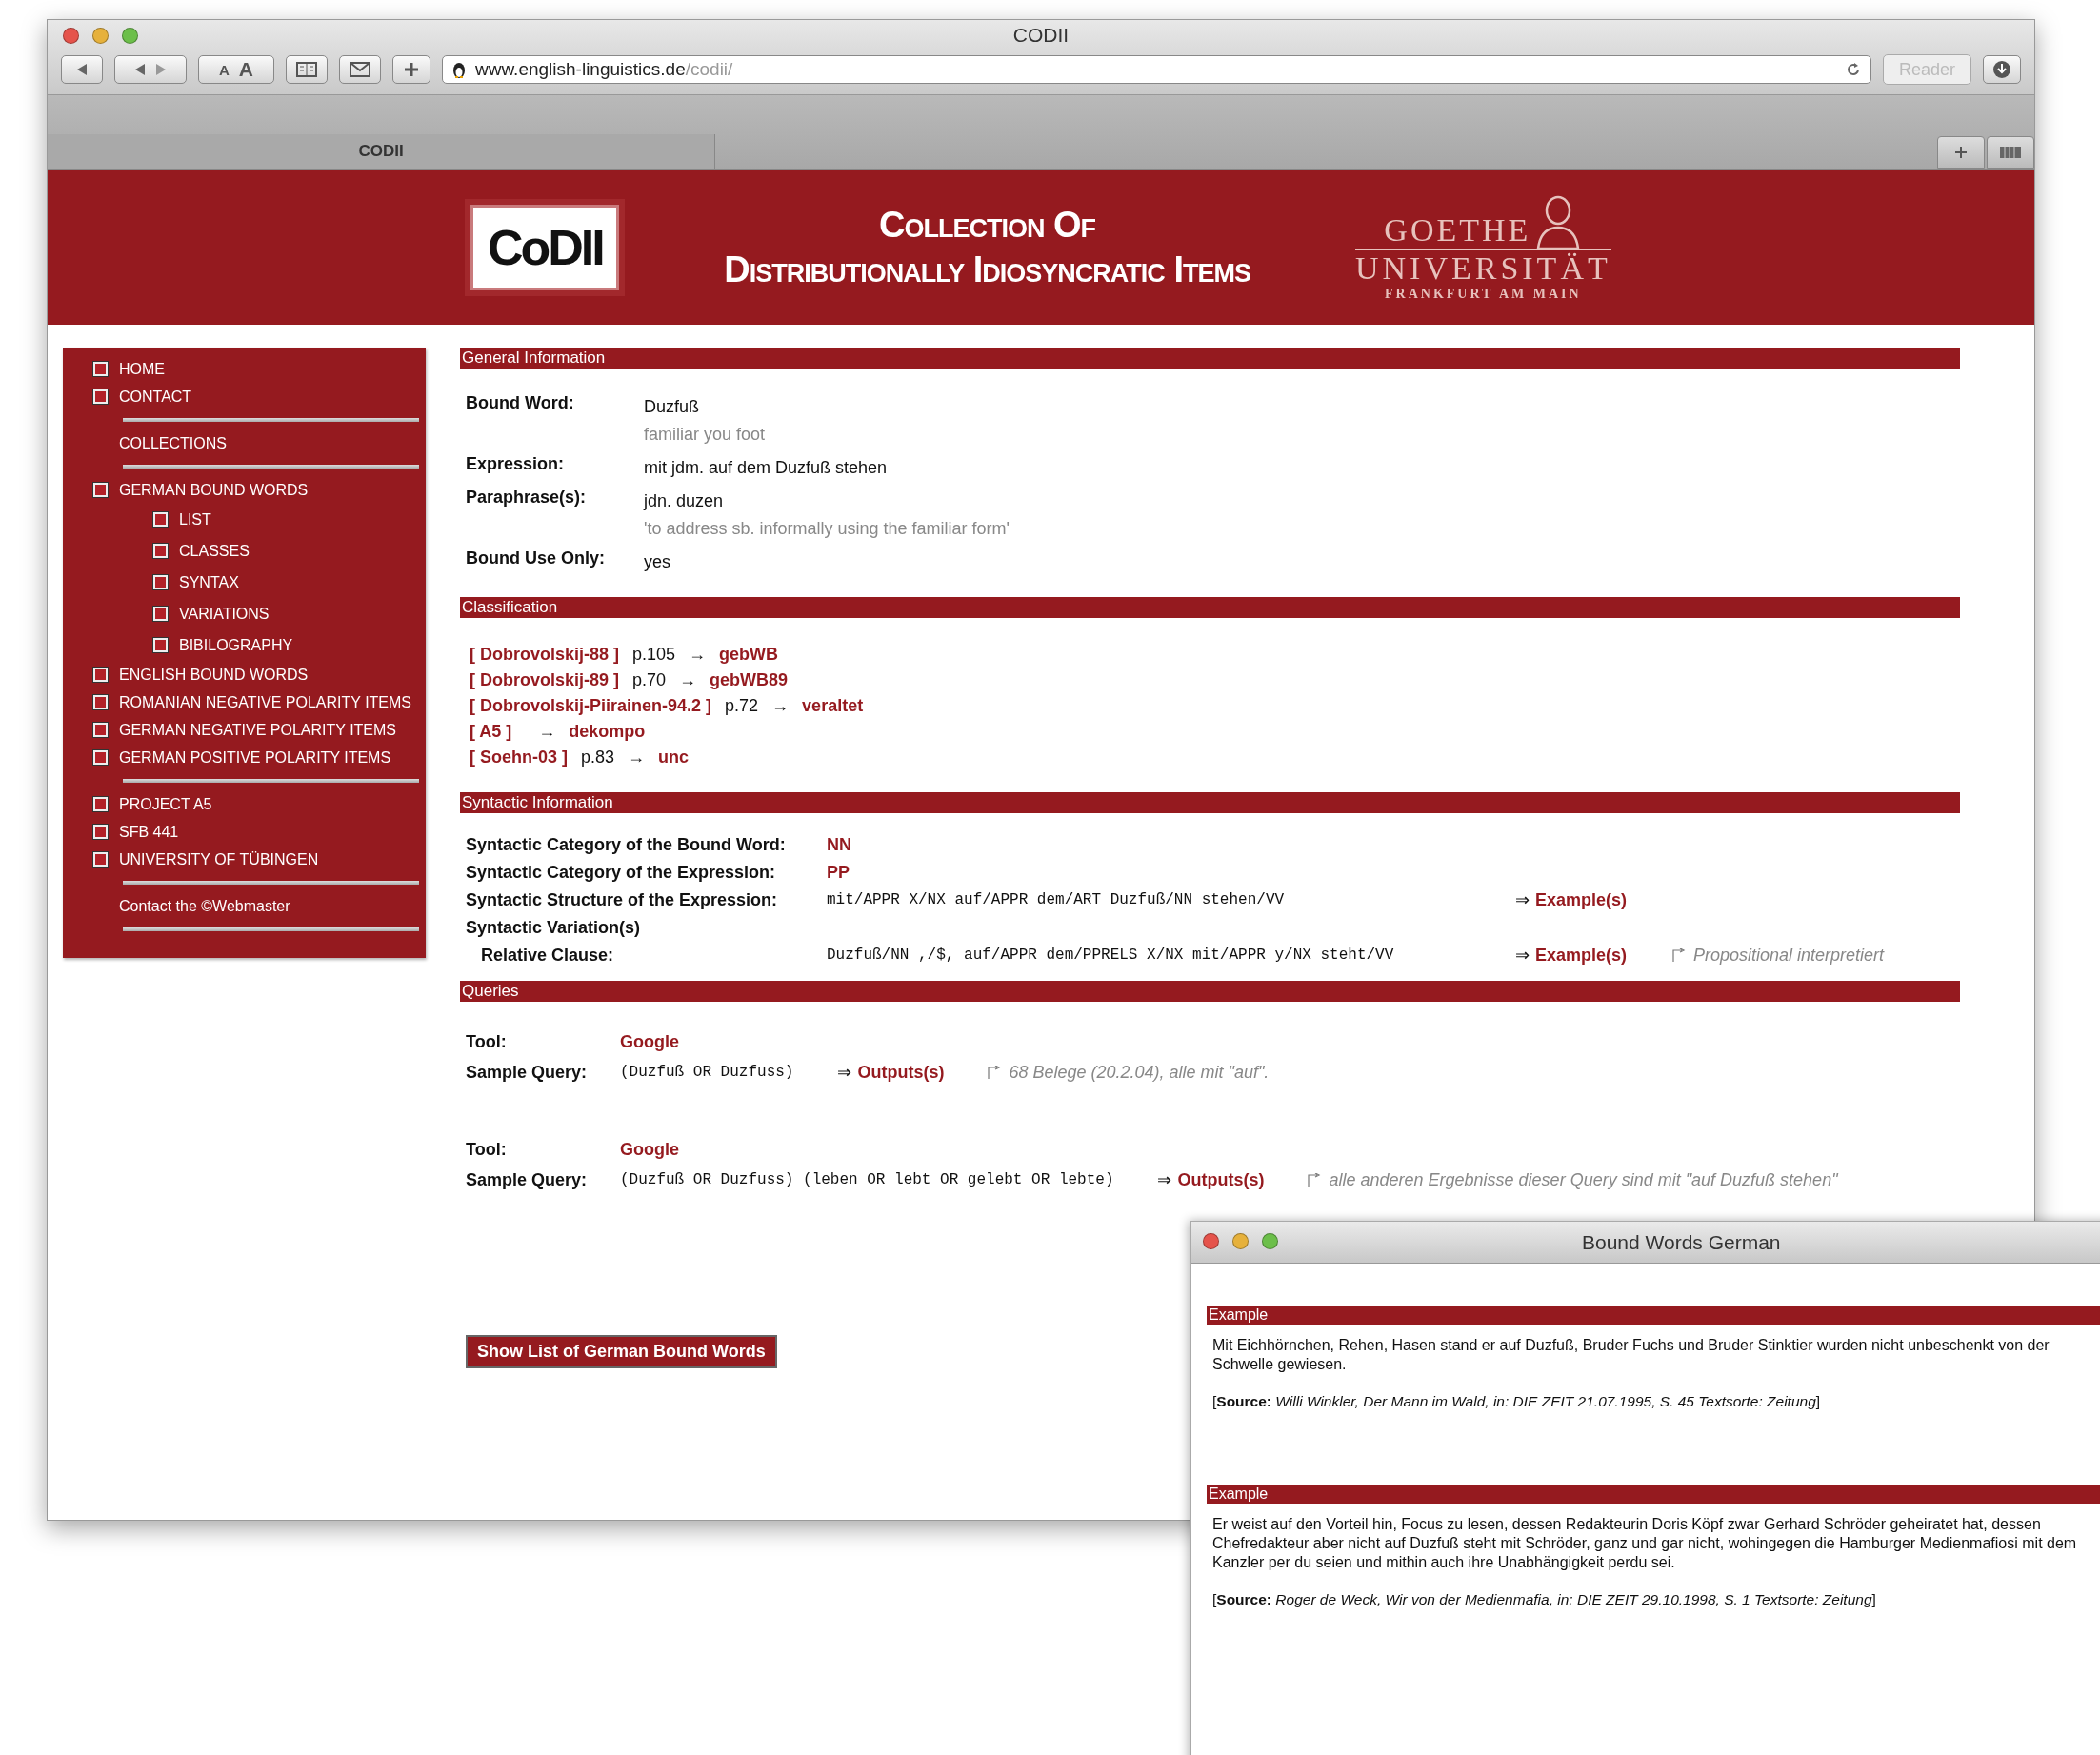  Describe the element at coordinates (224, 614) in the screenshot. I see `nav-link: VARIATIONS` at that location.